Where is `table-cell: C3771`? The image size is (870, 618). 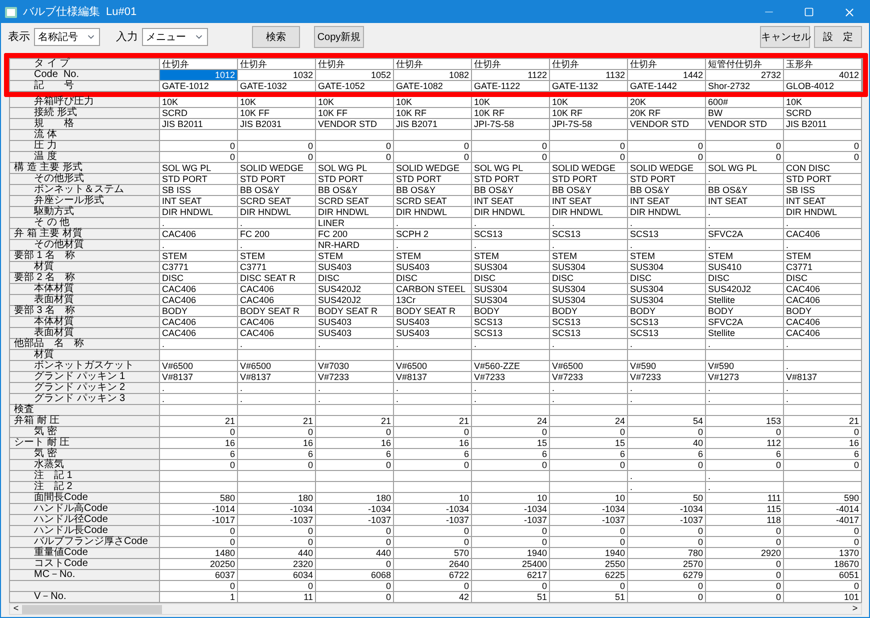 table-cell: C3771 is located at coordinates (276, 267).